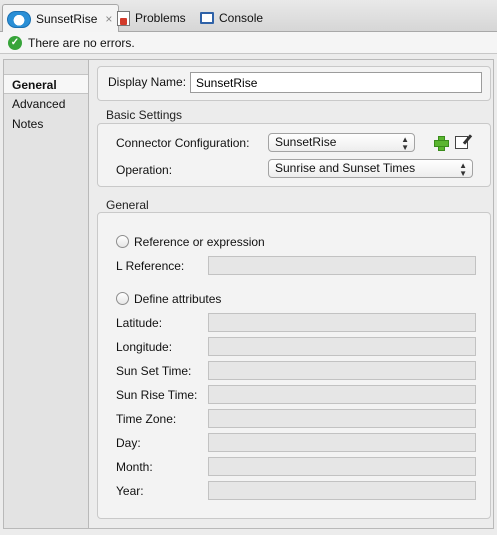 This screenshot has height=535, width=497. I want to click on latitude-label: Latitude:, so click(139, 323).